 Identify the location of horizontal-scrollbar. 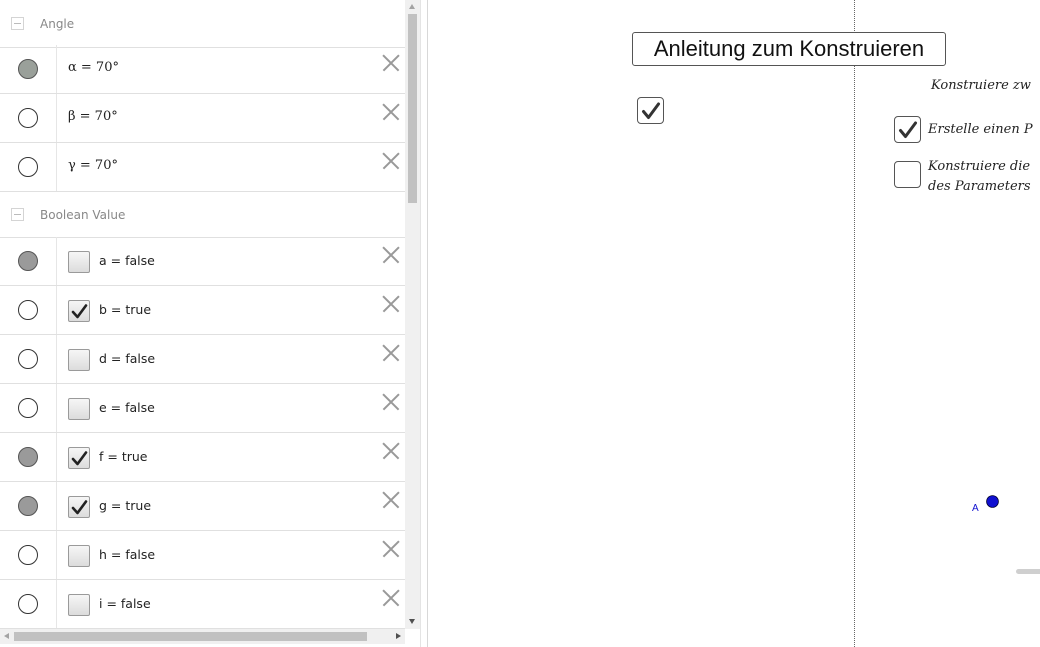
(202, 636).